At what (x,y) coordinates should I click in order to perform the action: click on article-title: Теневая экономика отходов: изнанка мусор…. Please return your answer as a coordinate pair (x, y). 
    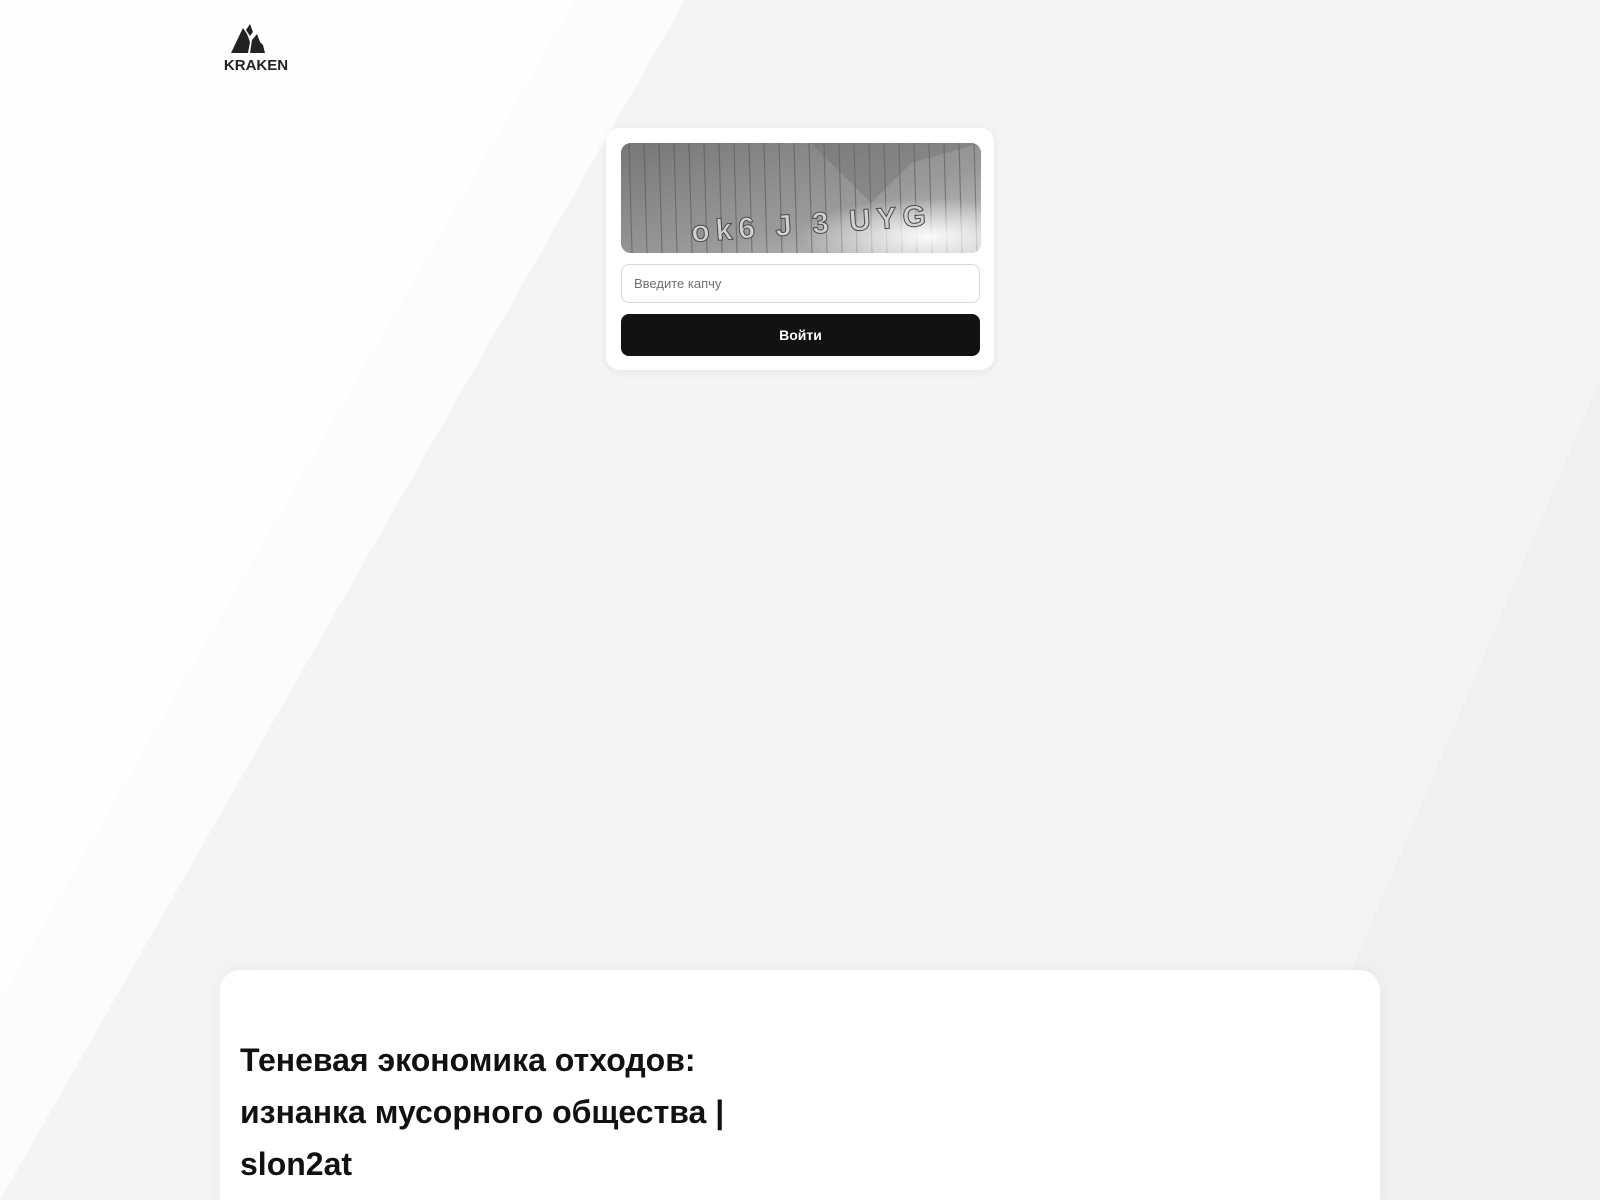
    Looking at the image, I should click on (520, 1112).